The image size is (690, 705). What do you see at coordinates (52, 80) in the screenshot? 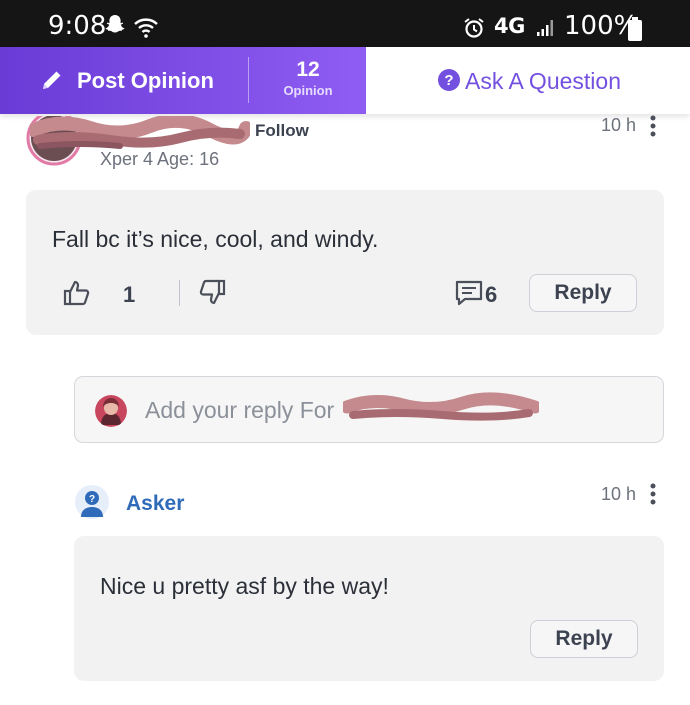
I see `pencil-icon` at bounding box center [52, 80].